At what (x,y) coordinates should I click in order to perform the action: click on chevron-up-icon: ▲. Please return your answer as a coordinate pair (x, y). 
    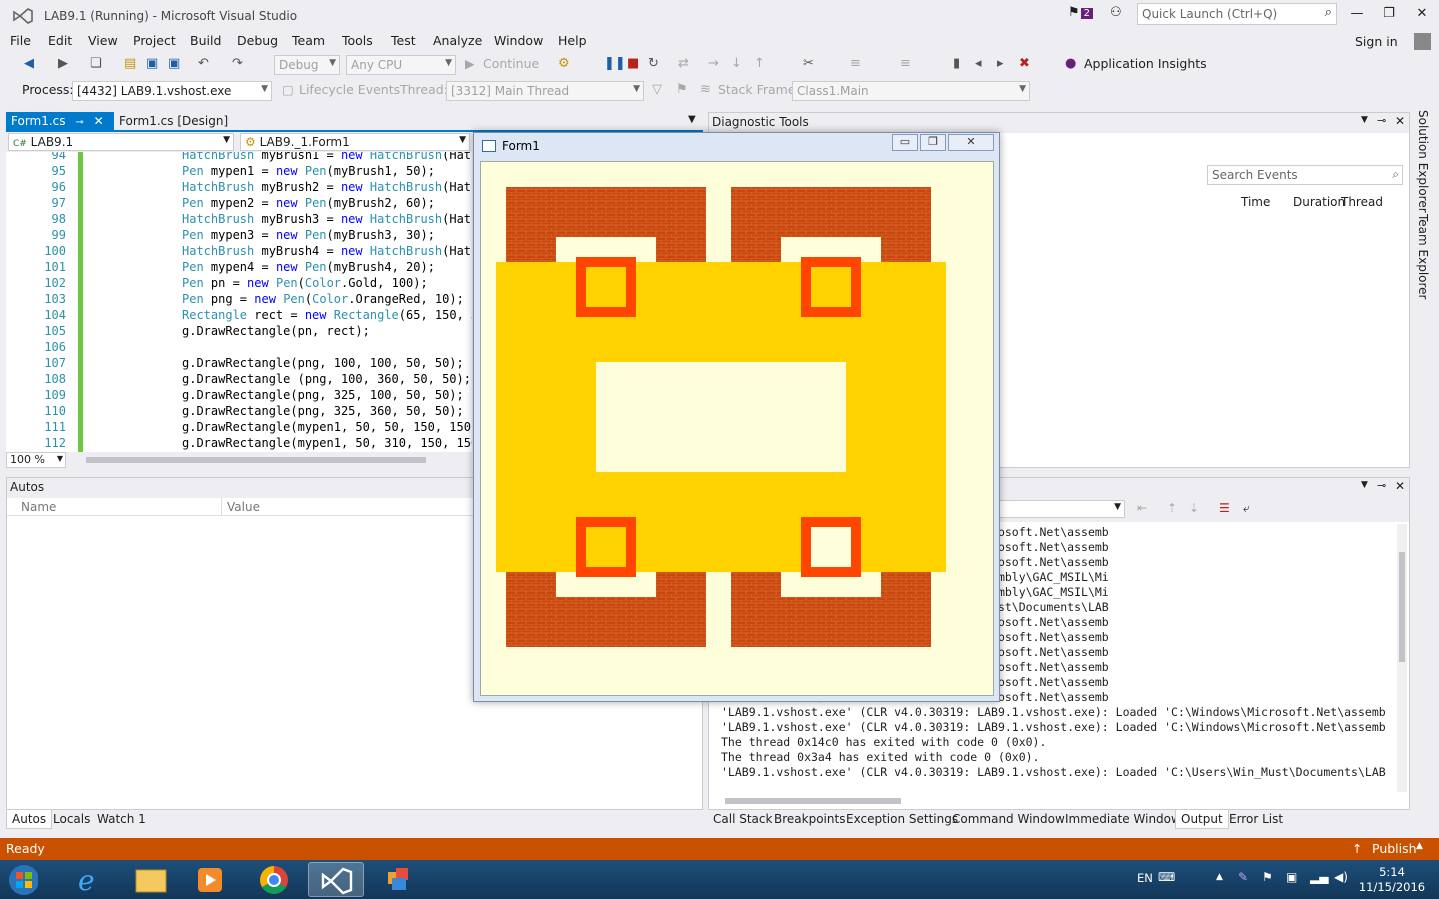
    Looking at the image, I should click on (1419, 846).